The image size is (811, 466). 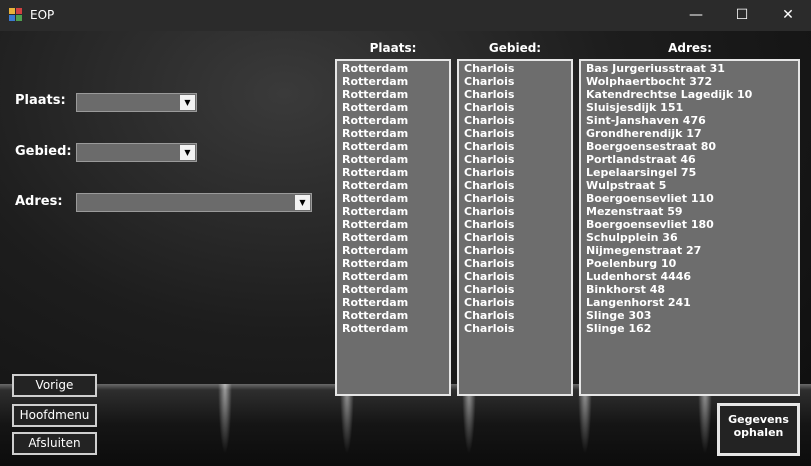 I want to click on app-icon, so click(x=16, y=15).